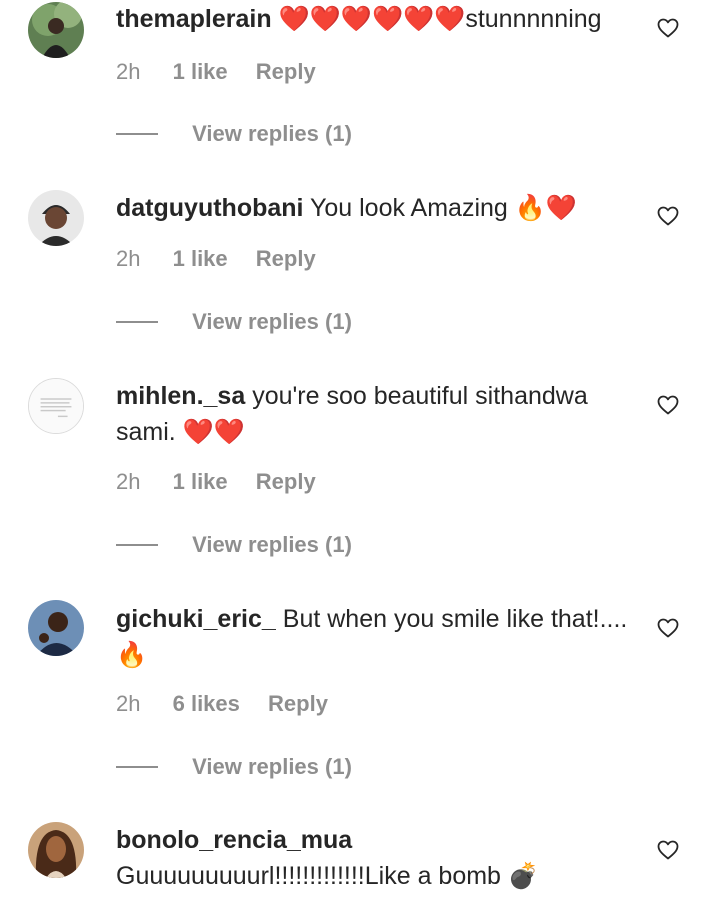 This screenshot has height=899, width=720. I want to click on comment-text: You look Amazing 🔥❤️, so click(443, 208).